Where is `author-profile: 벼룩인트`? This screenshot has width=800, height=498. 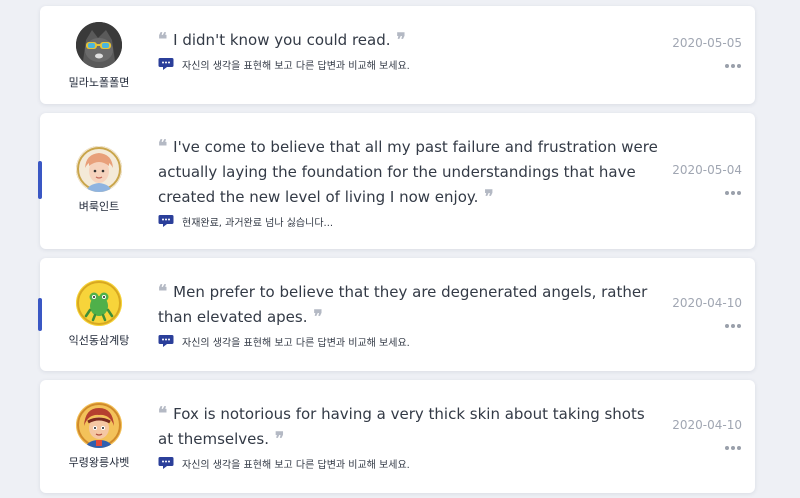 author-profile: 벼룩인트 is located at coordinates (99, 180).